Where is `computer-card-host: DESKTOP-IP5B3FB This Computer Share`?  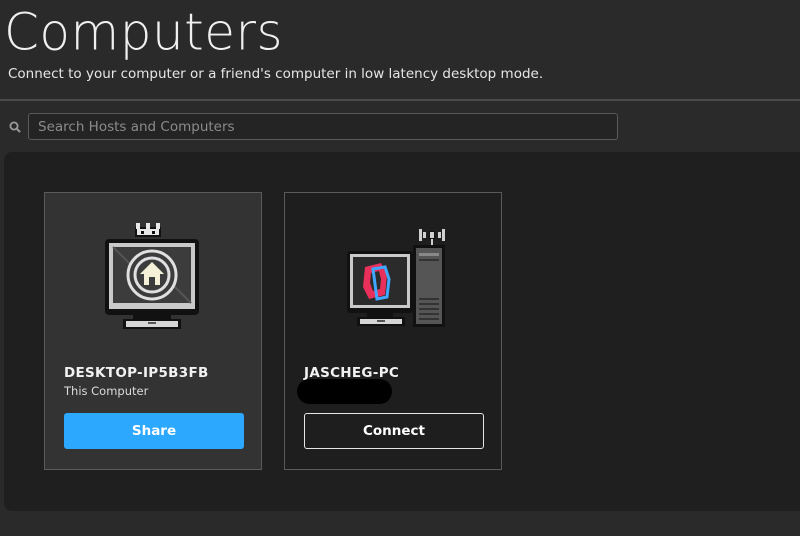
computer-card-host: DESKTOP-IP5B3FB This Computer Share is located at coordinates (153, 331).